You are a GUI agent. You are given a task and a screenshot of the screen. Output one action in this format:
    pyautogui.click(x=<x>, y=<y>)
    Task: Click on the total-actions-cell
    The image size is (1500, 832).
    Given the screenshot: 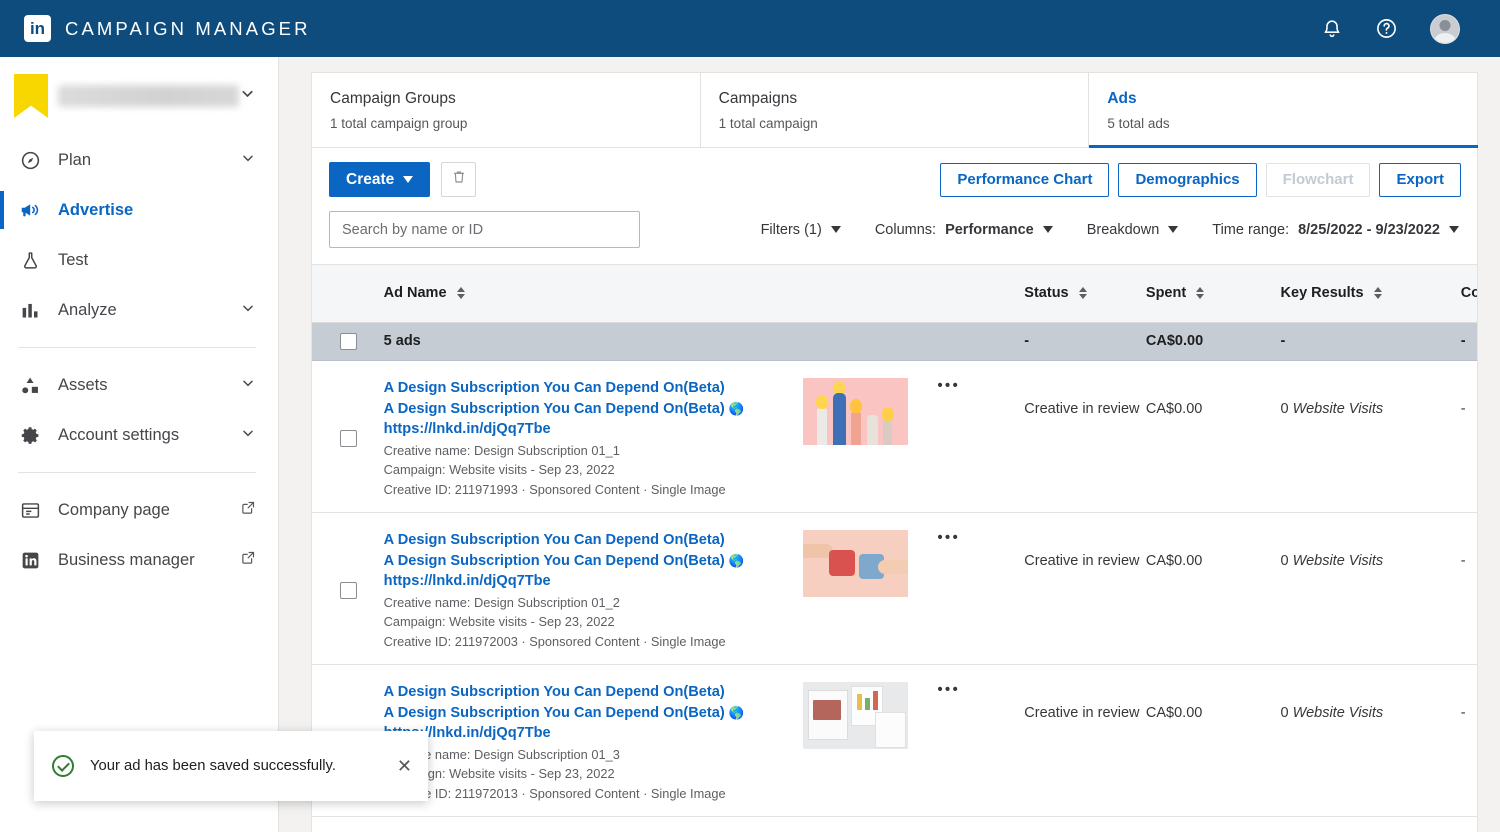 What is the action you would take?
    pyautogui.click(x=981, y=341)
    